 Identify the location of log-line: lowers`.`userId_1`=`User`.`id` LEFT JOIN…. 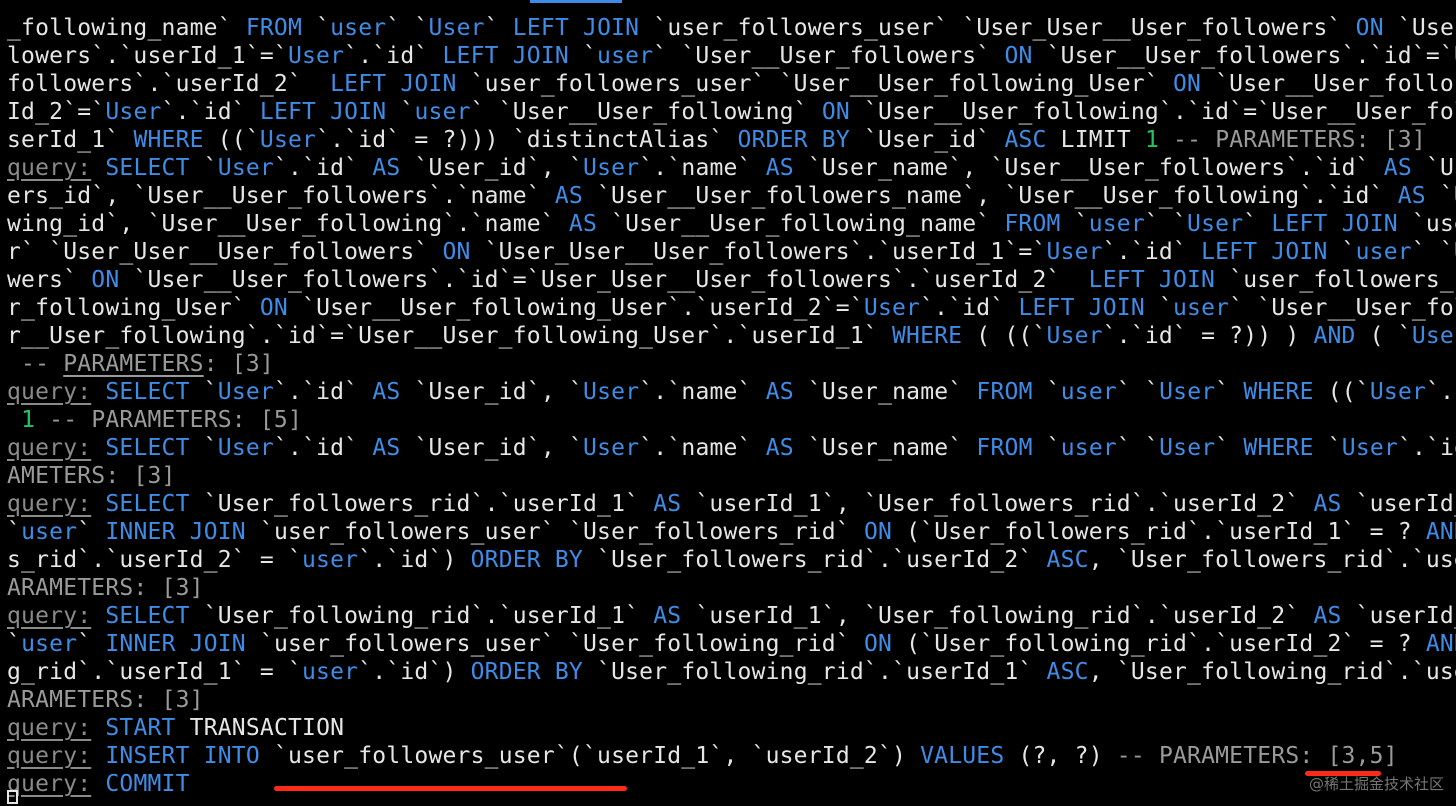
(731, 56).